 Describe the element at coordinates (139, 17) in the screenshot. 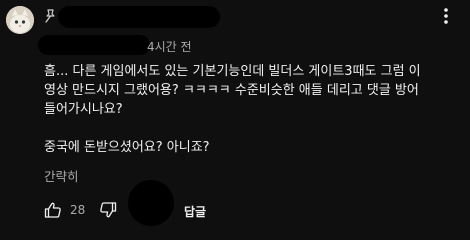

I see `redacted-author-name` at that location.